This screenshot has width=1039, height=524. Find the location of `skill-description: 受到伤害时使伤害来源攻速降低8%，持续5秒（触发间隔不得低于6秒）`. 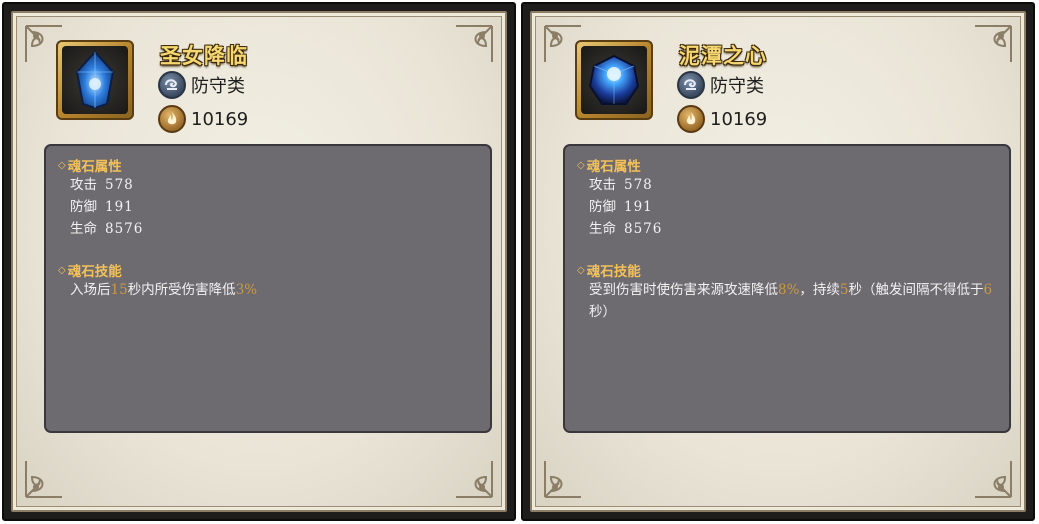

skill-description: 受到伤害时使伤害来源攻速降低8%，持续5秒（触发间隔不得低于6秒） is located at coordinates (791, 301).